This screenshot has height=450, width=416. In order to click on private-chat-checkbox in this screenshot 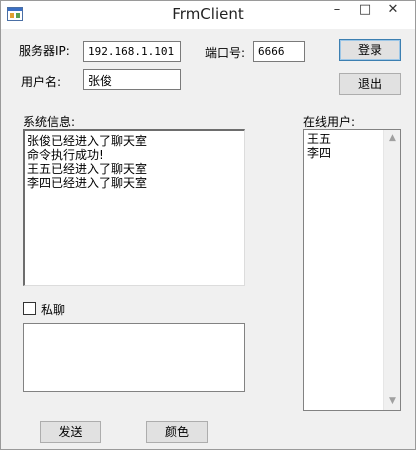, I will do `click(29, 308)`.